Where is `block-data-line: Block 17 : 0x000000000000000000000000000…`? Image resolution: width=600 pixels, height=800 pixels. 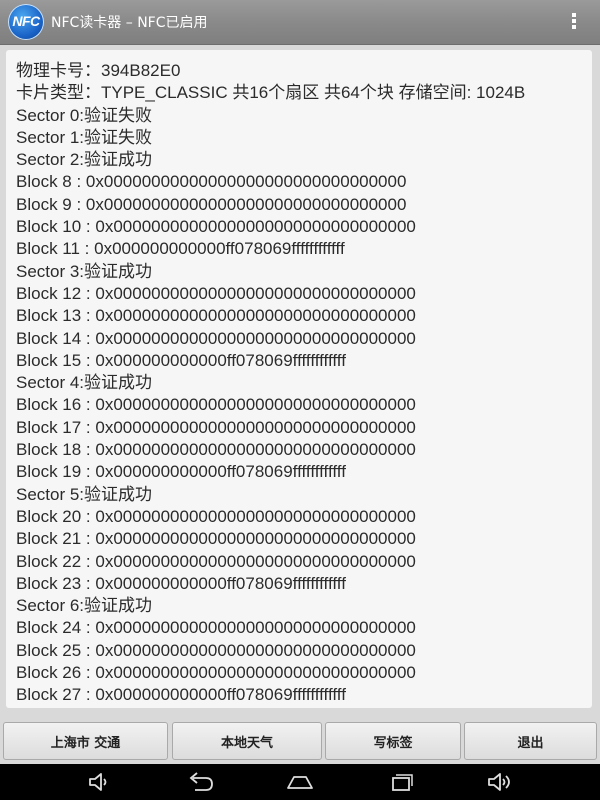
block-data-line: Block 17 : 0x000000000000000000000000000… is located at coordinates (216, 427).